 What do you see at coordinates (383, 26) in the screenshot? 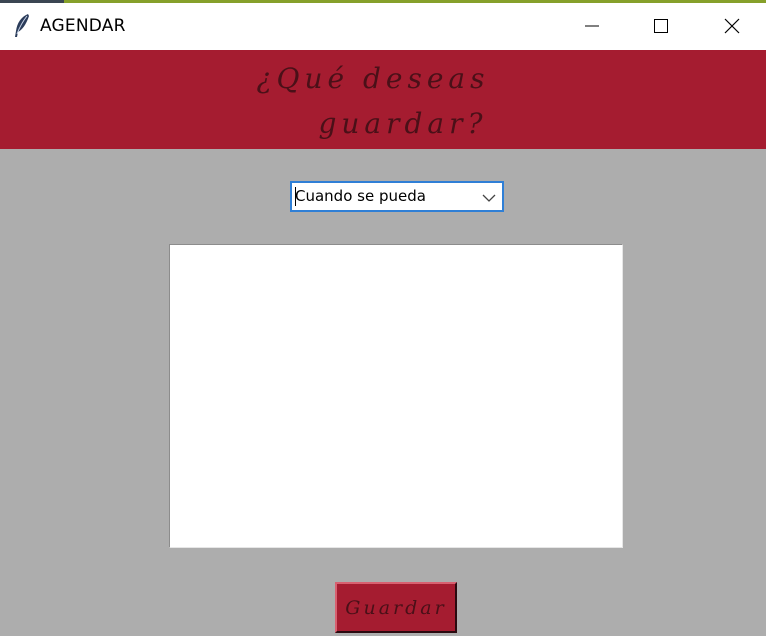
I see `title-bar: AGENDAR` at bounding box center [383, 26].